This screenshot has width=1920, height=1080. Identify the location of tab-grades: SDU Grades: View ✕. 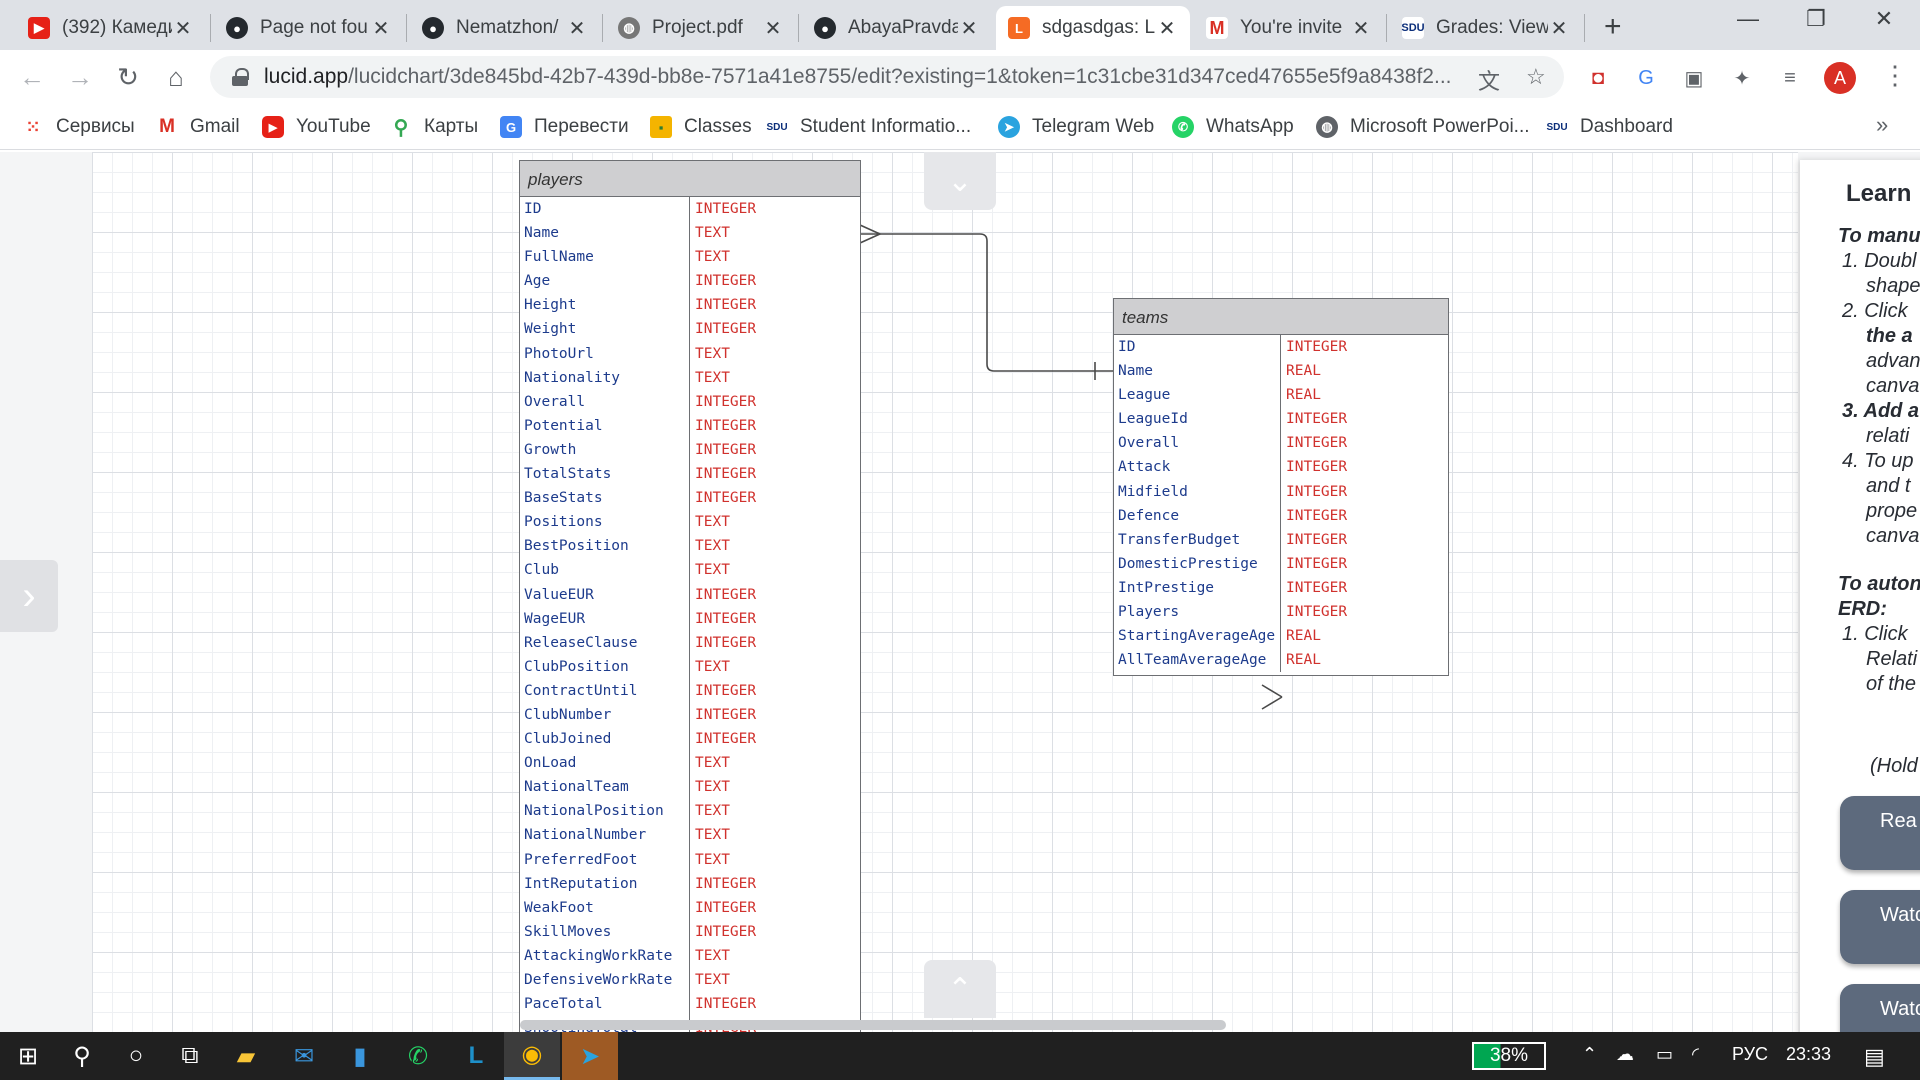
(1486, 28).